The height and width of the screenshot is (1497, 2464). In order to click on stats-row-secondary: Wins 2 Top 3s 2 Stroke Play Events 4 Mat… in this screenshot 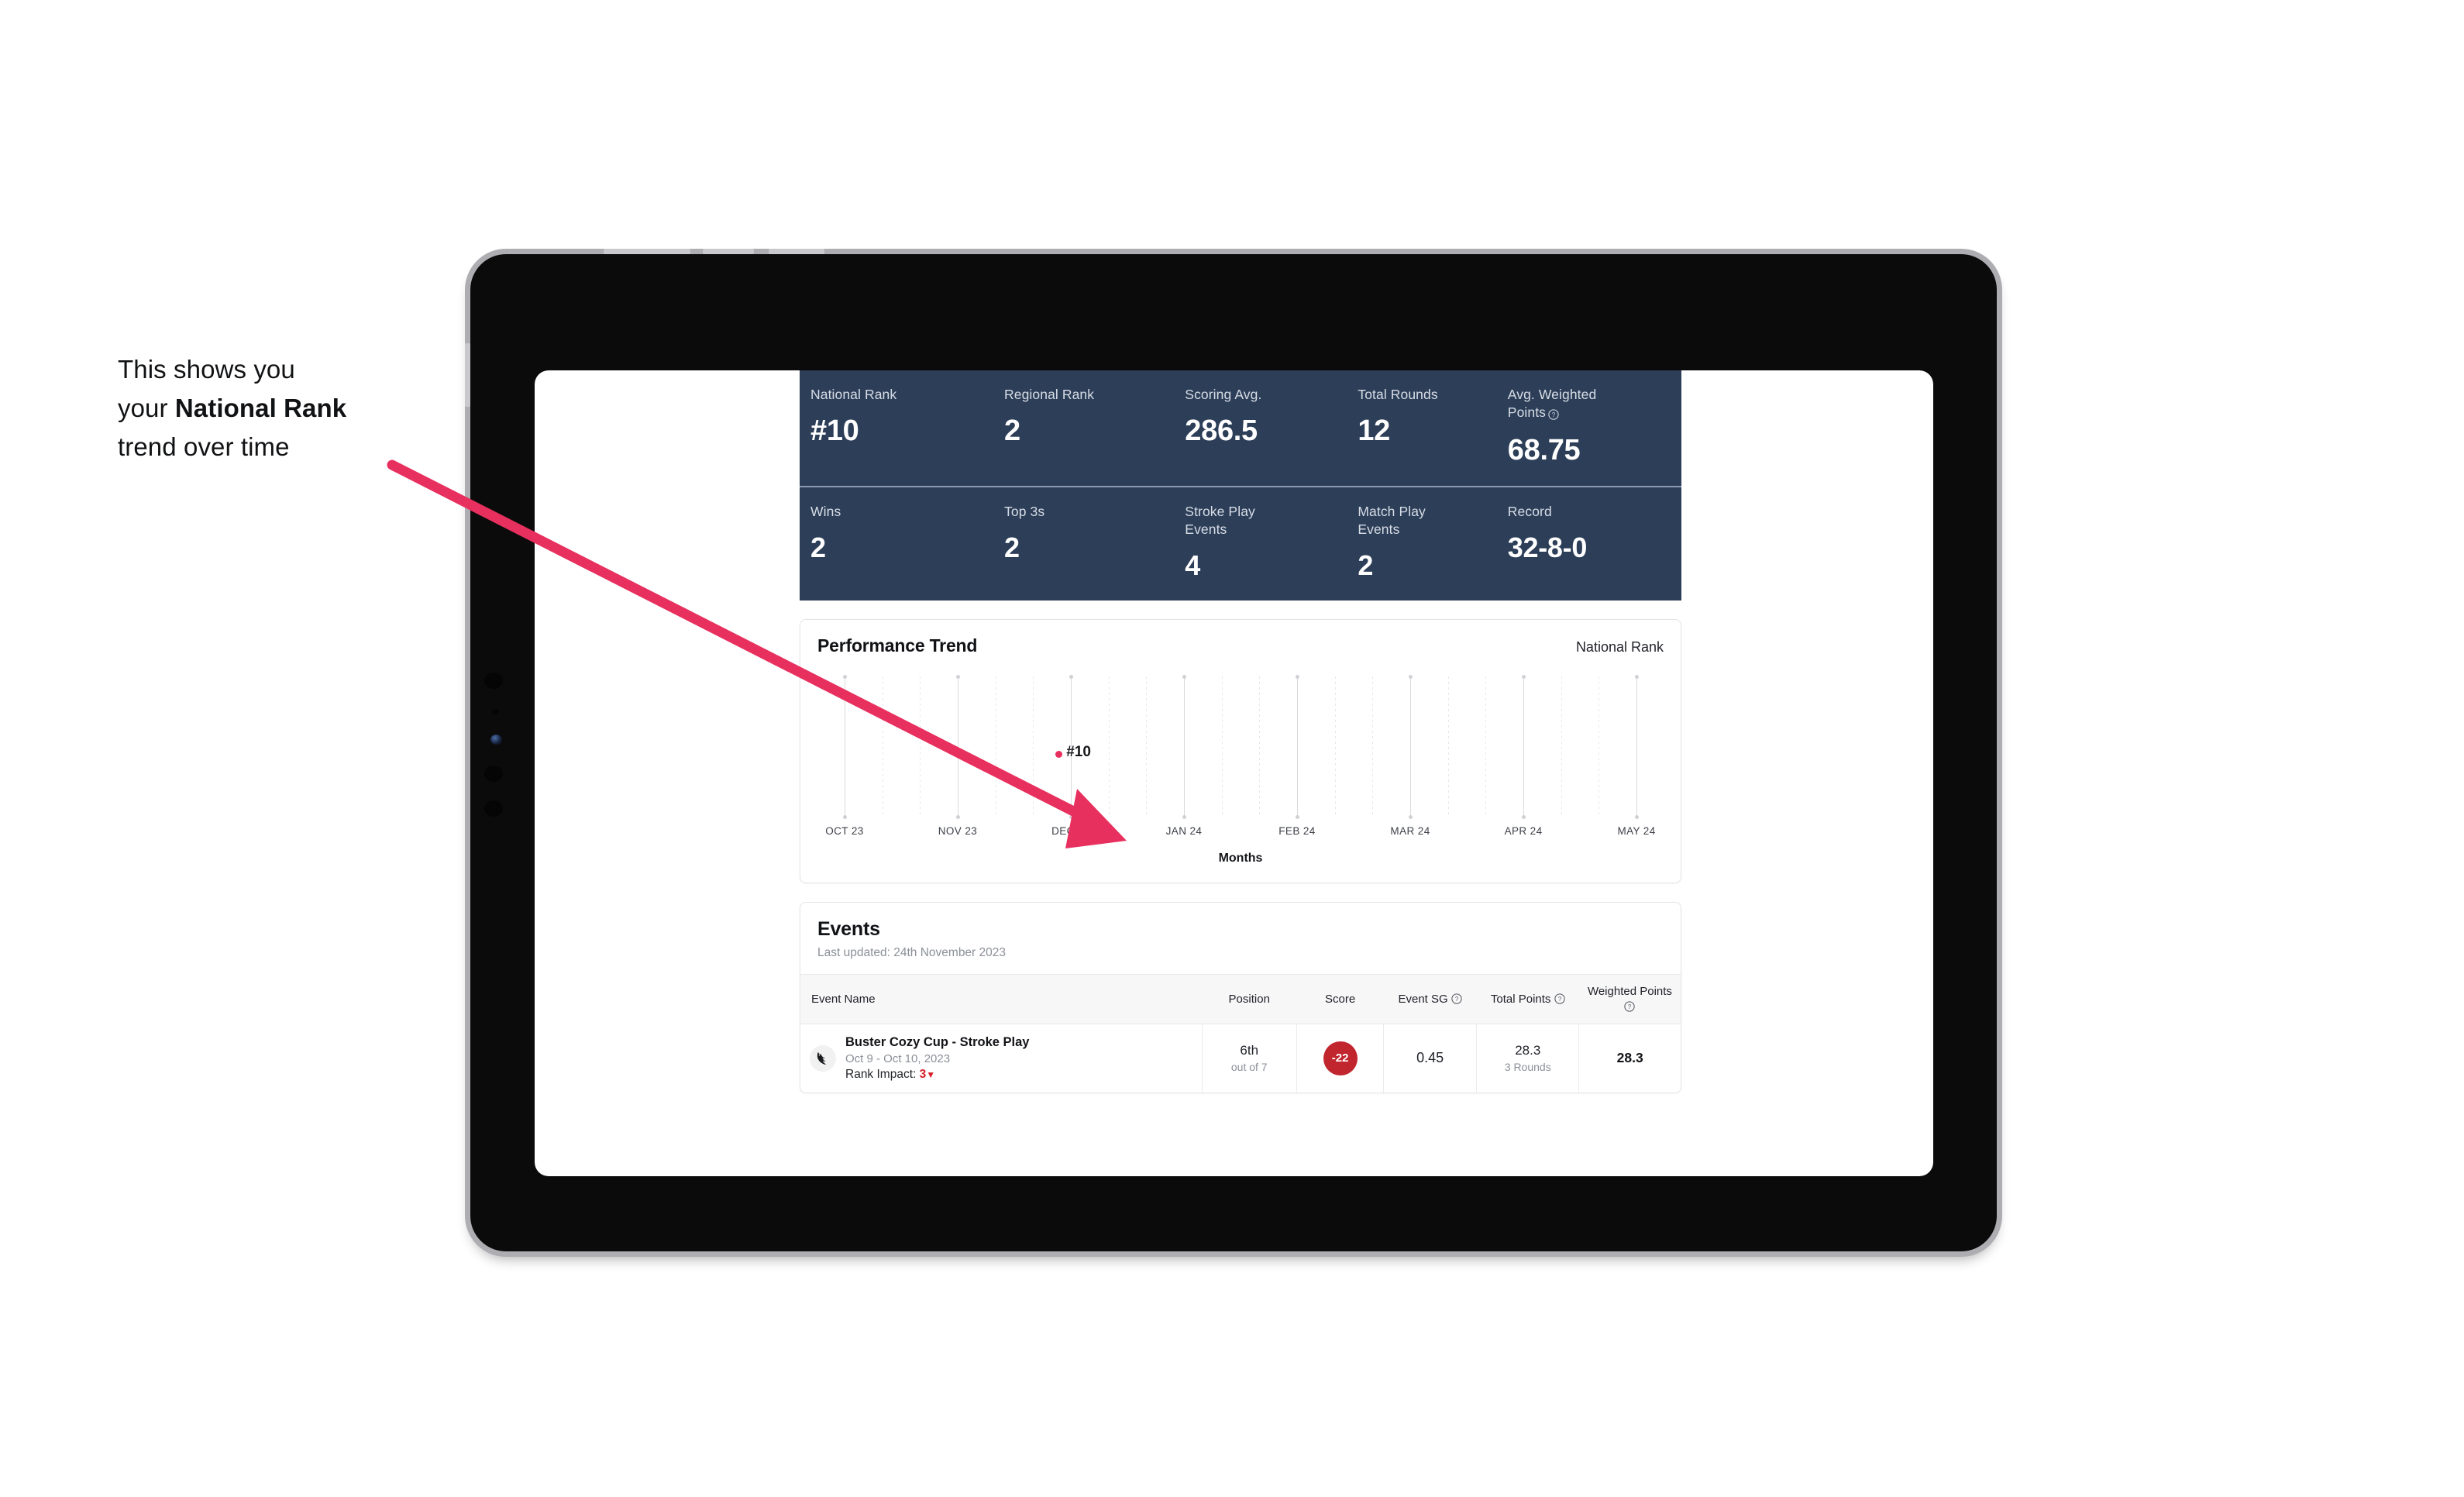, I will do `click(1240, 543)`.